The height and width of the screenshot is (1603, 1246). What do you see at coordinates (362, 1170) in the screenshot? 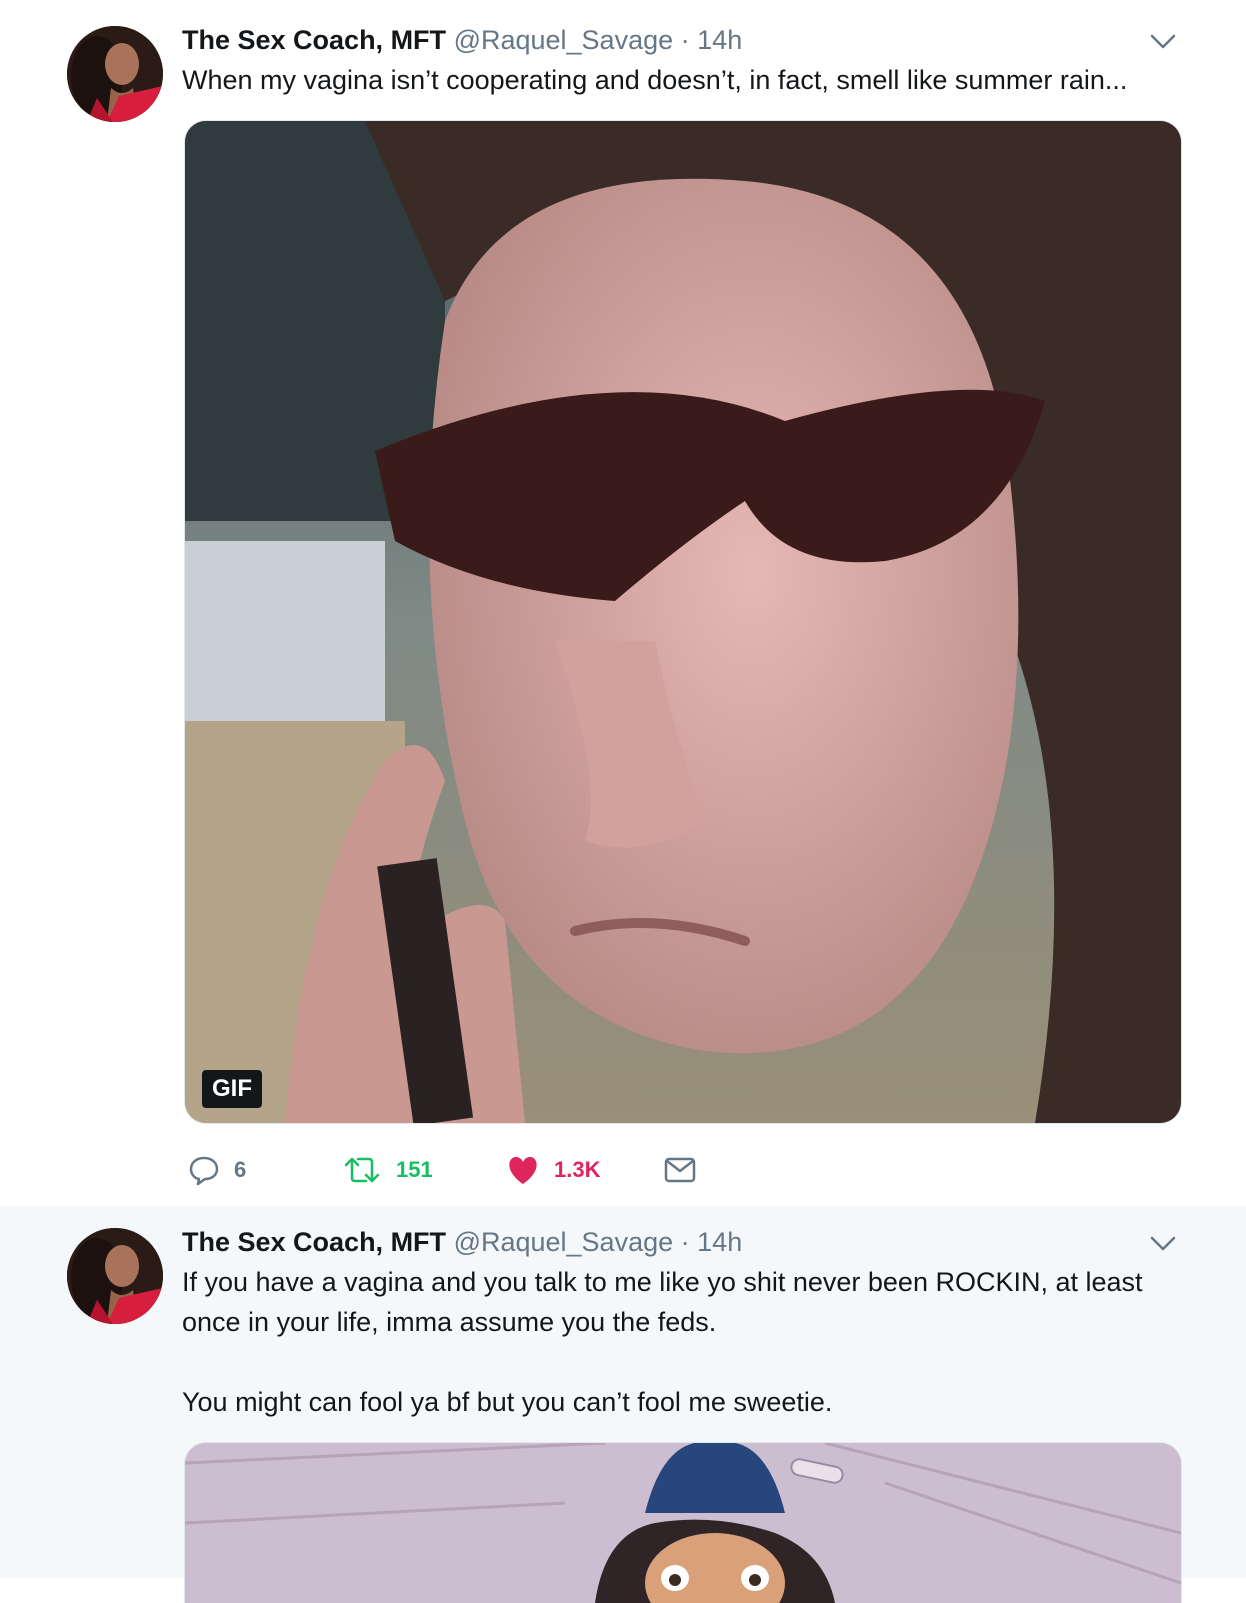
I see `retweet-icon` at bounding box center [362, 1170].